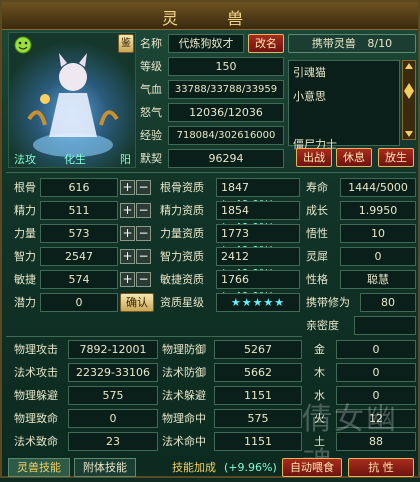 This screenshot has width=420, height=482. What do you see at coordinates (378, 256) in the screenshot?
I see `stat-value: 0` at bounding box center [378, 256].